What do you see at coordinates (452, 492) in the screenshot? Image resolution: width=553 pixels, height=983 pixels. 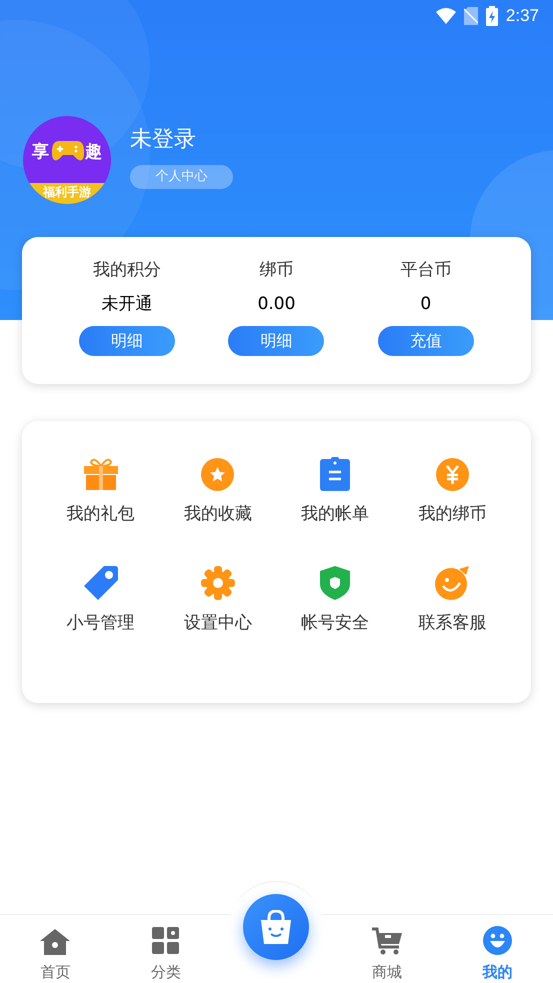 I see `menu-item: 我的绑币` at bounding box center [452, 492].